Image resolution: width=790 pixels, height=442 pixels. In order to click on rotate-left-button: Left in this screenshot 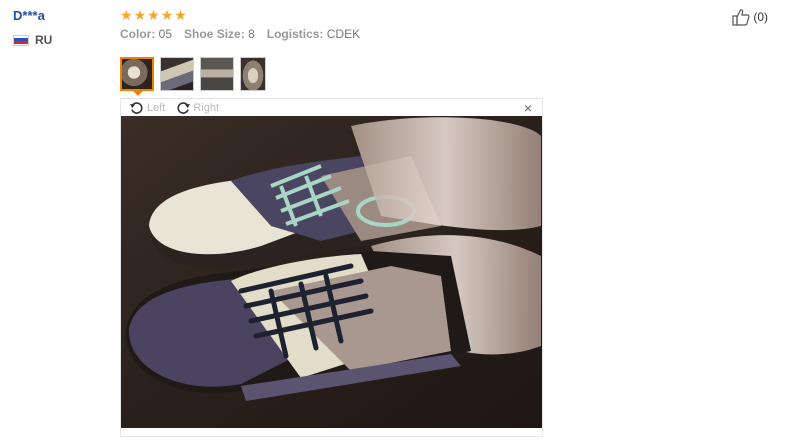, I will do `click(147, 108)`.